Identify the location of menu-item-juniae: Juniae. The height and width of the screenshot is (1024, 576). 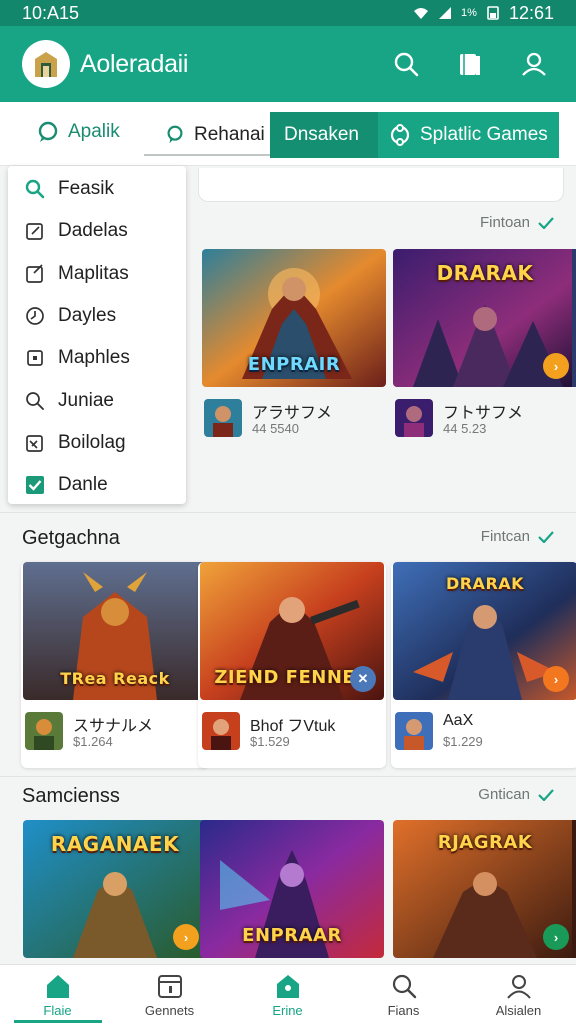
(97, 400).